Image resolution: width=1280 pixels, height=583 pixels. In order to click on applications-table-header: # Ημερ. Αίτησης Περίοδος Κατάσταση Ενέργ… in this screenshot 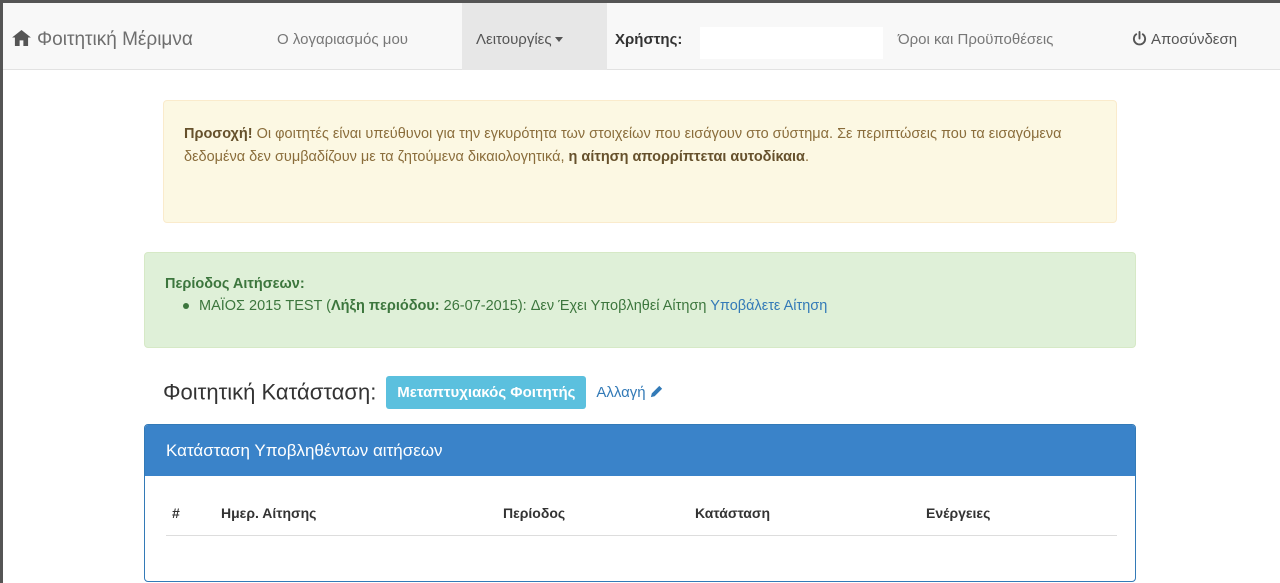, I will do `click(641, 520)`.